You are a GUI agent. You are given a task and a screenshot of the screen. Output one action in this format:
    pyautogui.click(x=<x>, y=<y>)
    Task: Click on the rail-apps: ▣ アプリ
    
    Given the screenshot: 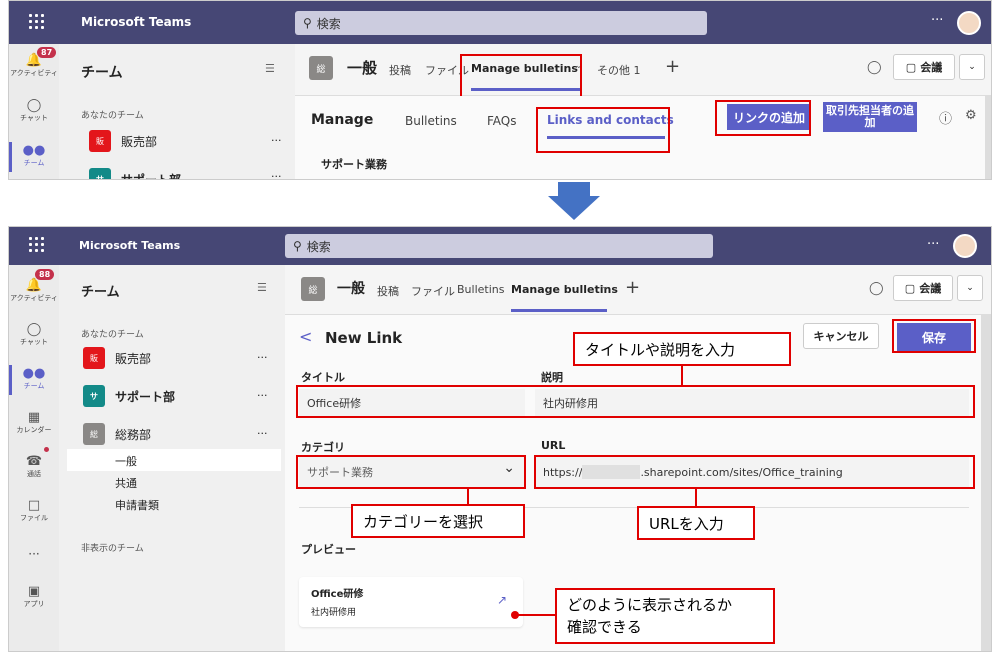 What is the action you would take?
    pyautogui.click(x=34, y=597)
    